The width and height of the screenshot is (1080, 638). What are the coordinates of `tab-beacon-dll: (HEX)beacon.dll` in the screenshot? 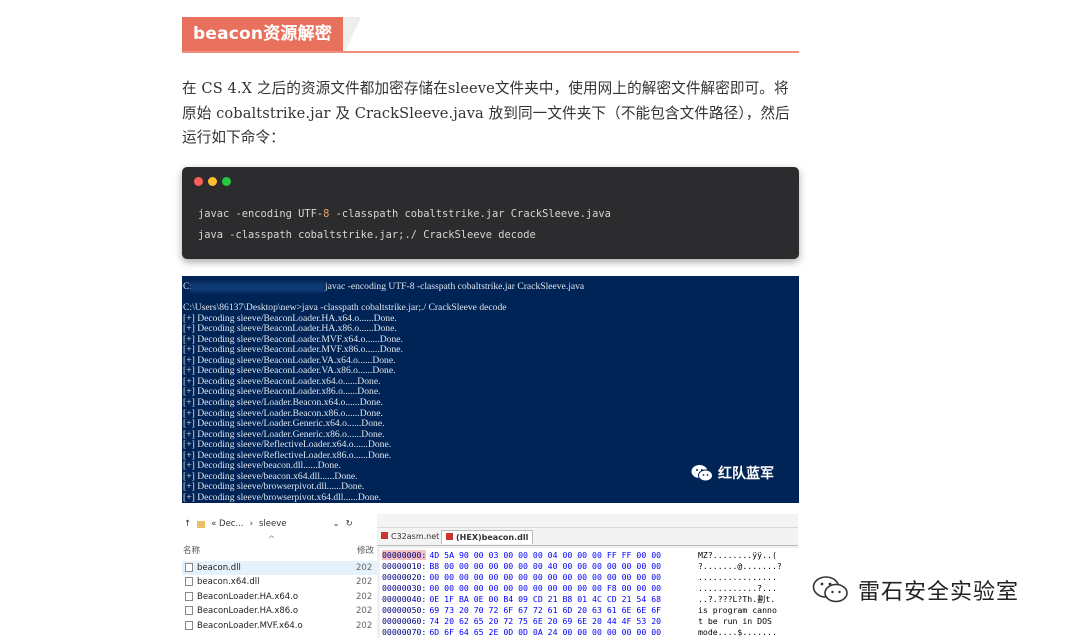 It's located at (487, 537).